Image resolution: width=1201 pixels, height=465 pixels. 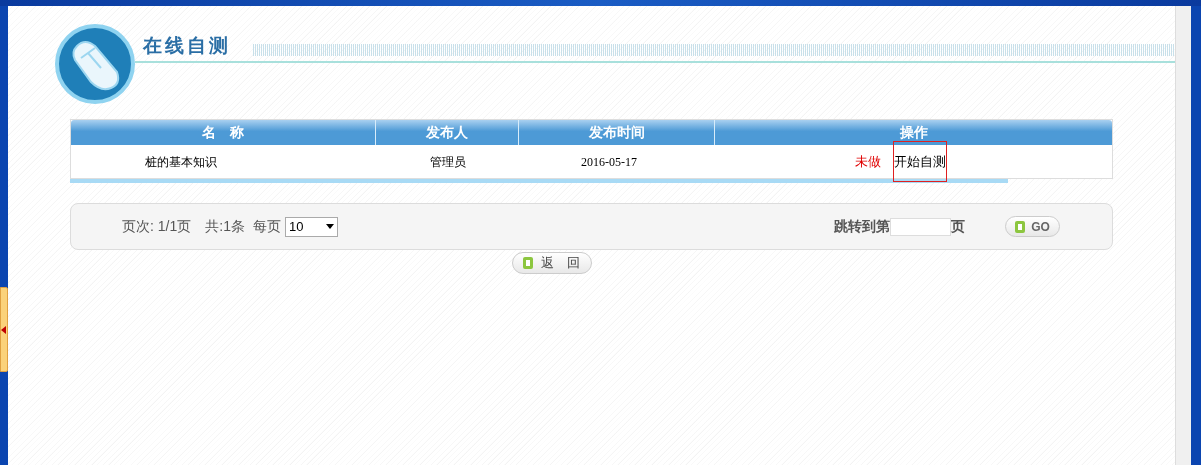 I want to click on jump-label: 跳转到第, so click(x=862, y=226).